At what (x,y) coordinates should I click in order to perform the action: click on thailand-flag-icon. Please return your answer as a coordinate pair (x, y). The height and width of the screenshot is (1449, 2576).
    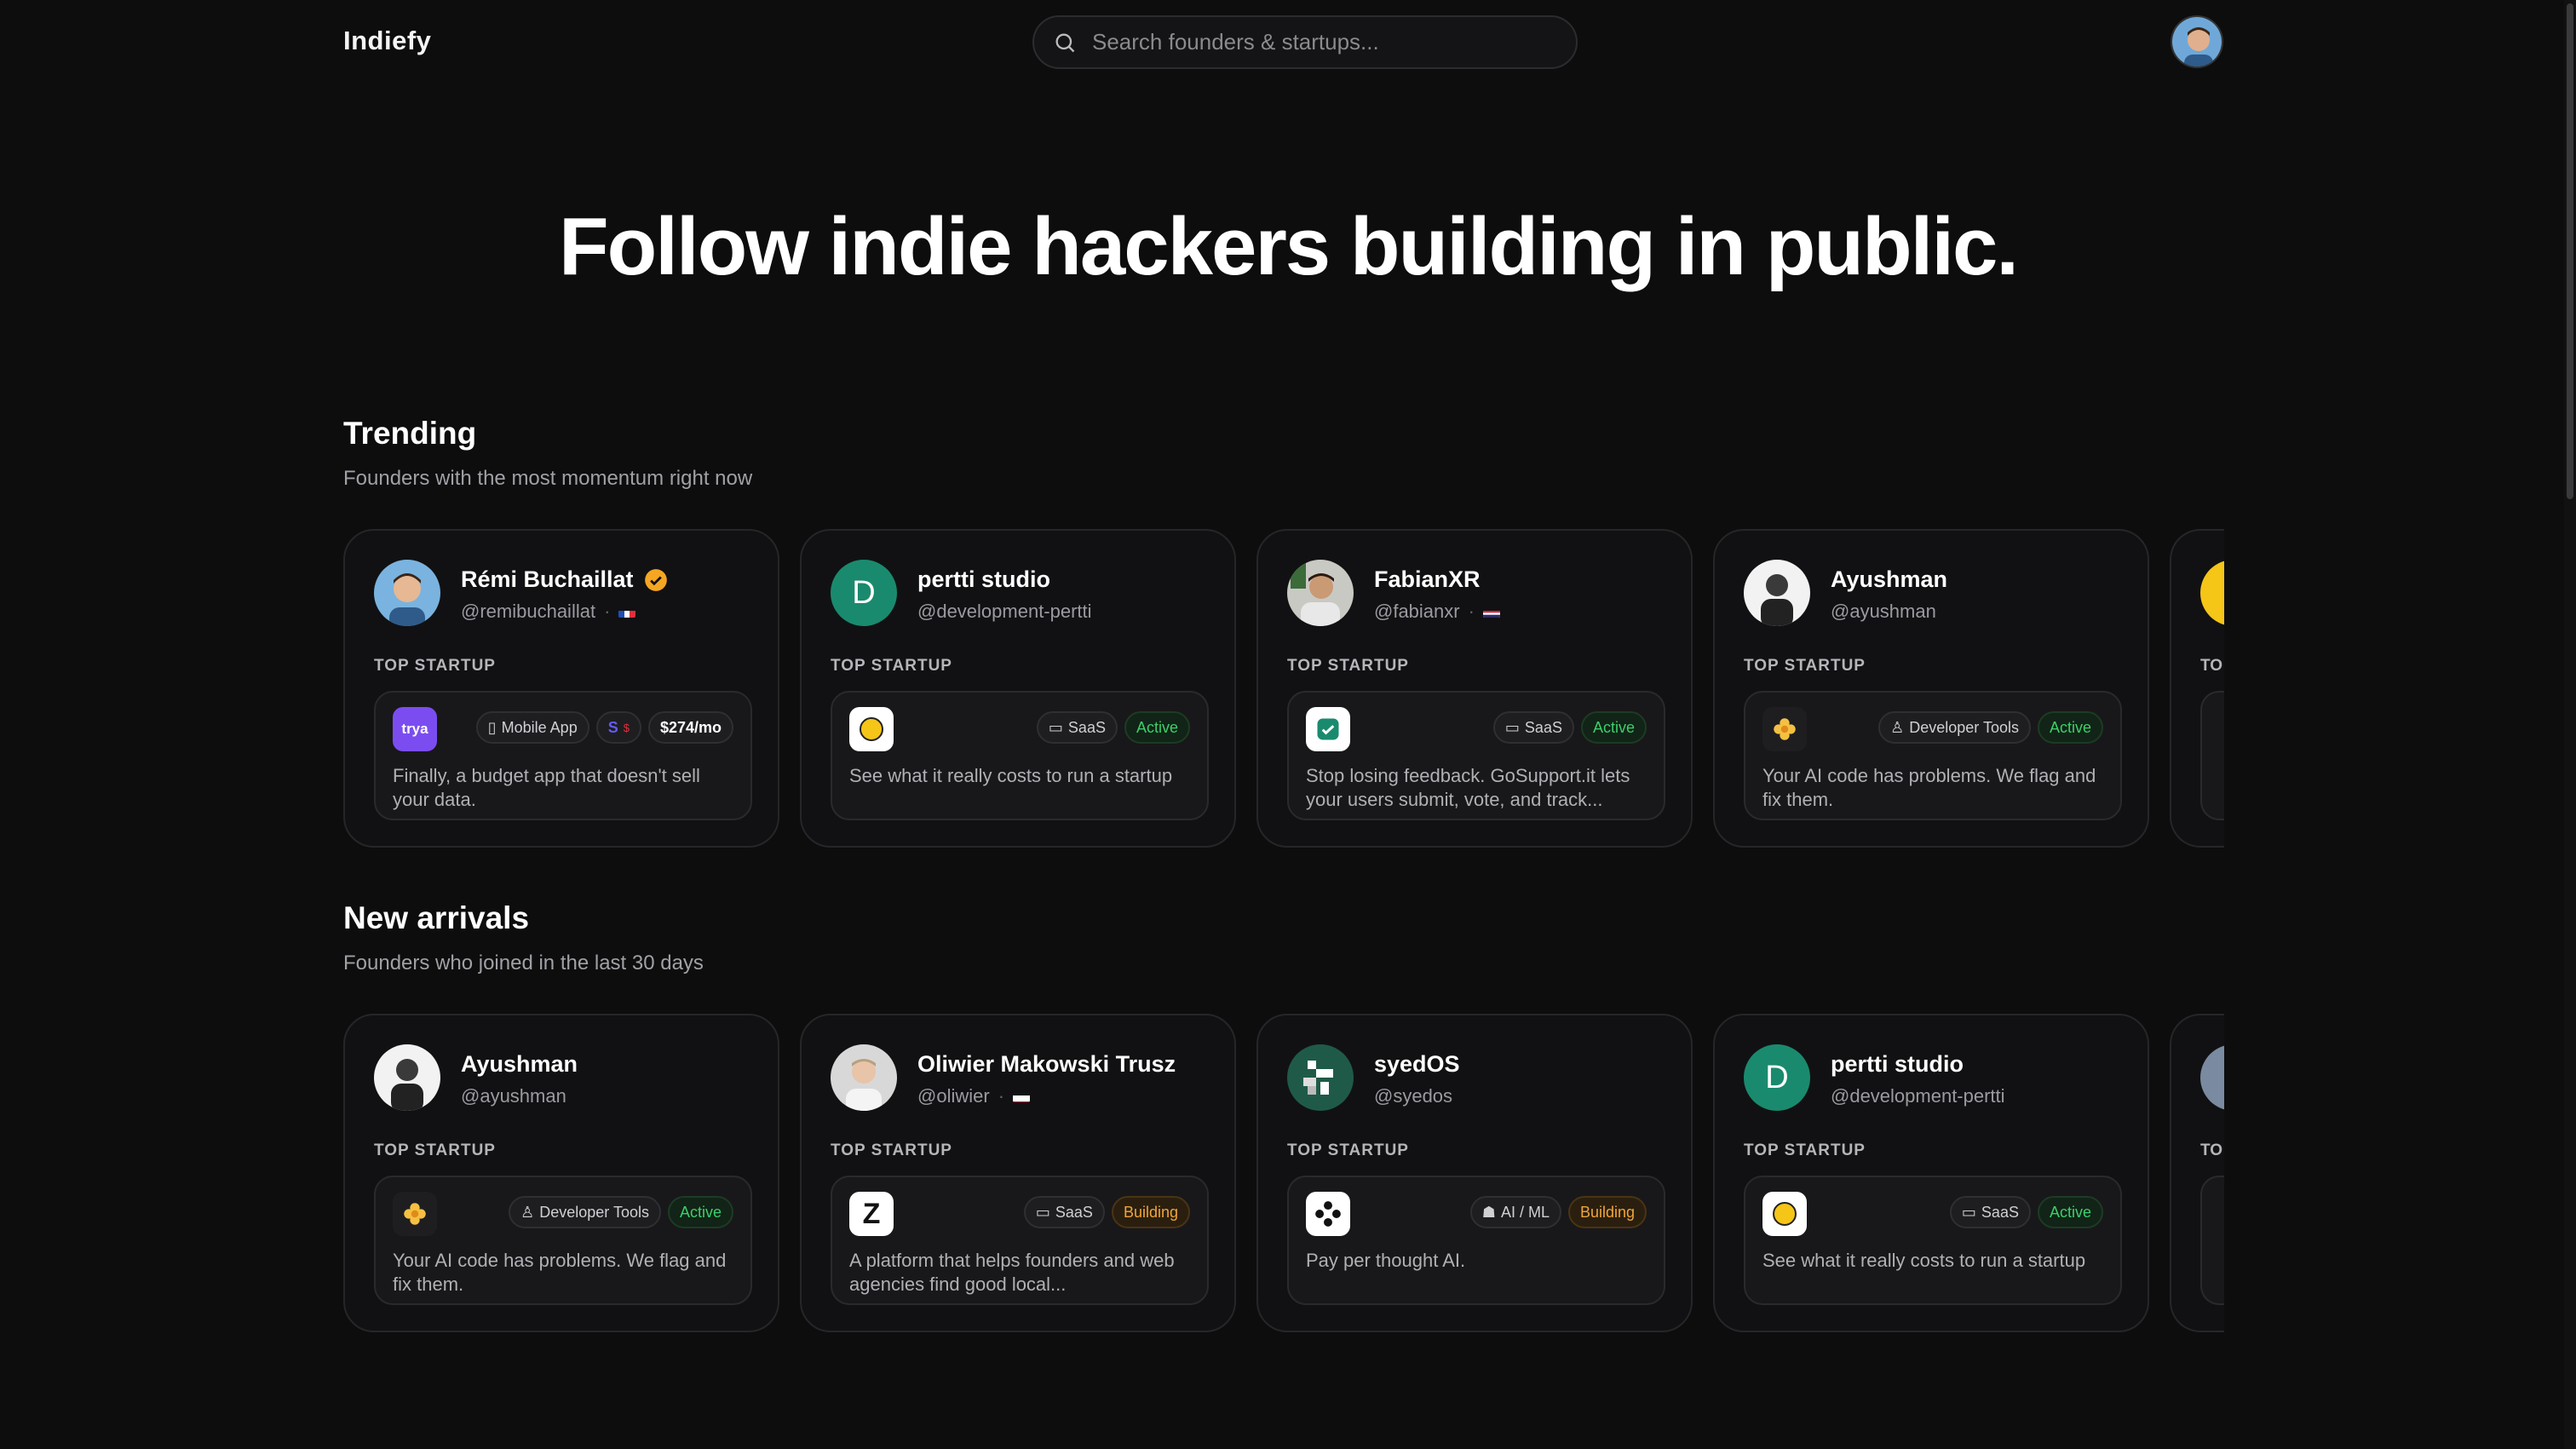
    Looking at the image, I should click on (1491, 612).